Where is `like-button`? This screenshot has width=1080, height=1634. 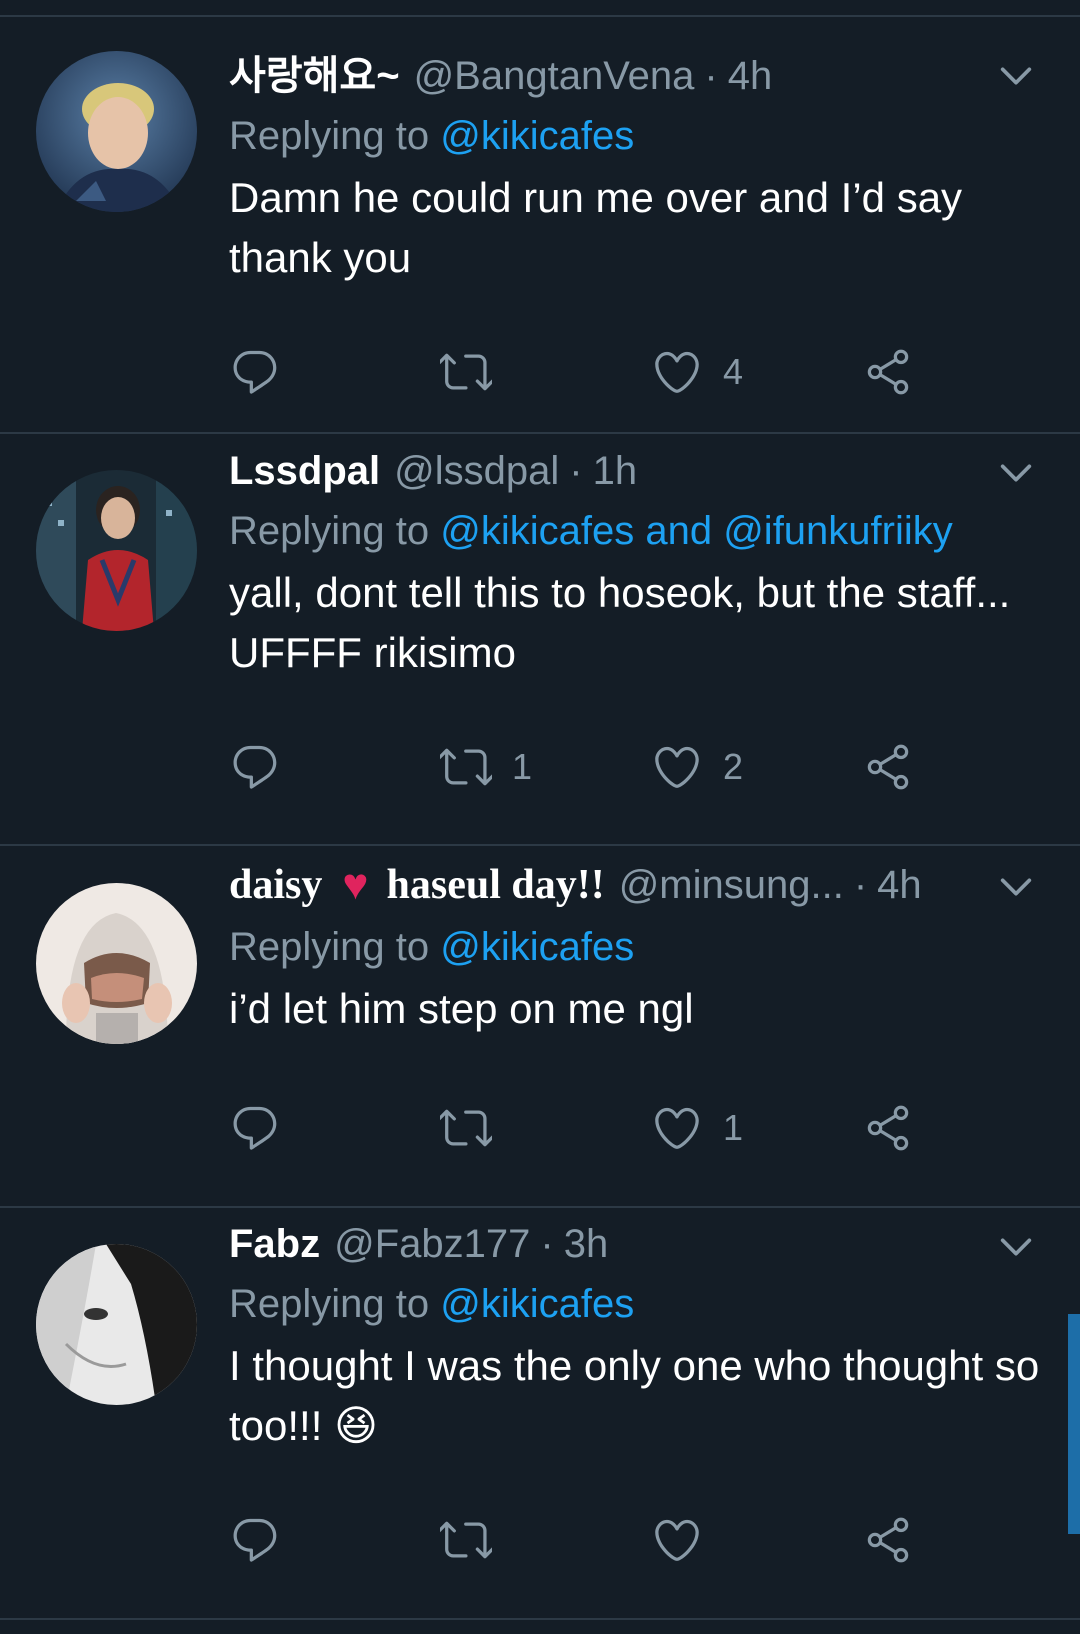
like-button is located at coordinates (687, 1540).